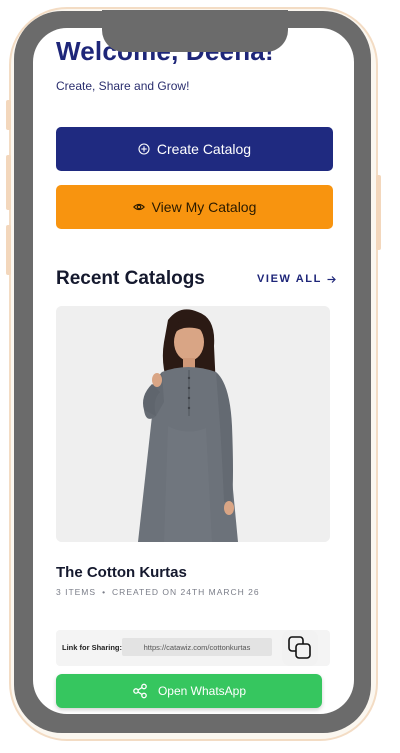 The height and width of the screenshot is (753, 400). I want to click on share-link-label: Link for Sharing:, so click(92, 647).